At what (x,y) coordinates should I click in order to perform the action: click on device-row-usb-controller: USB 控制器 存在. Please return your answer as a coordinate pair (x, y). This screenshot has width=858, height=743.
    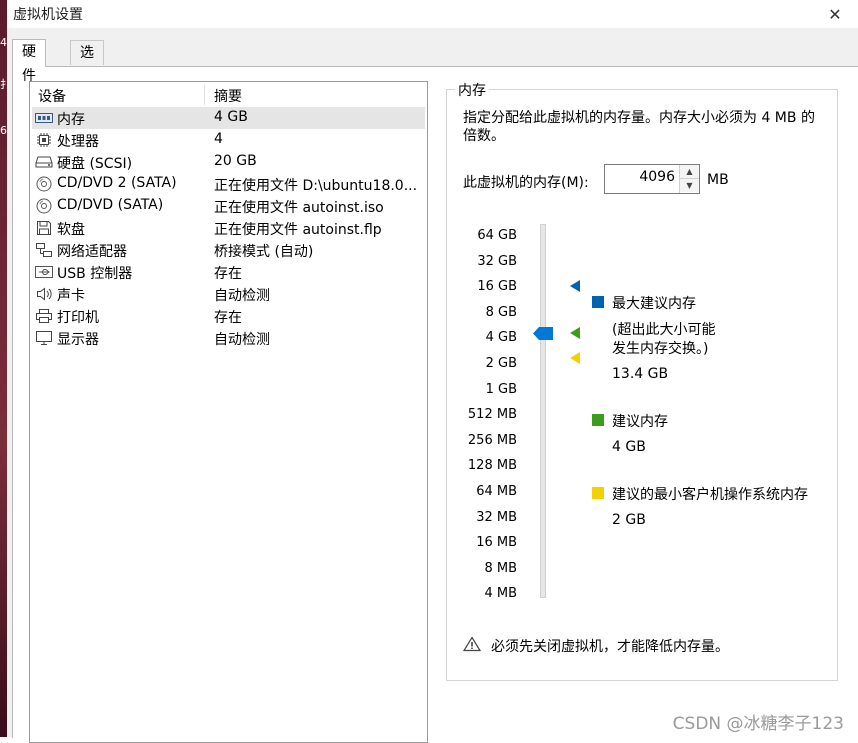
    Looking at the image, I should click on (228, 272).